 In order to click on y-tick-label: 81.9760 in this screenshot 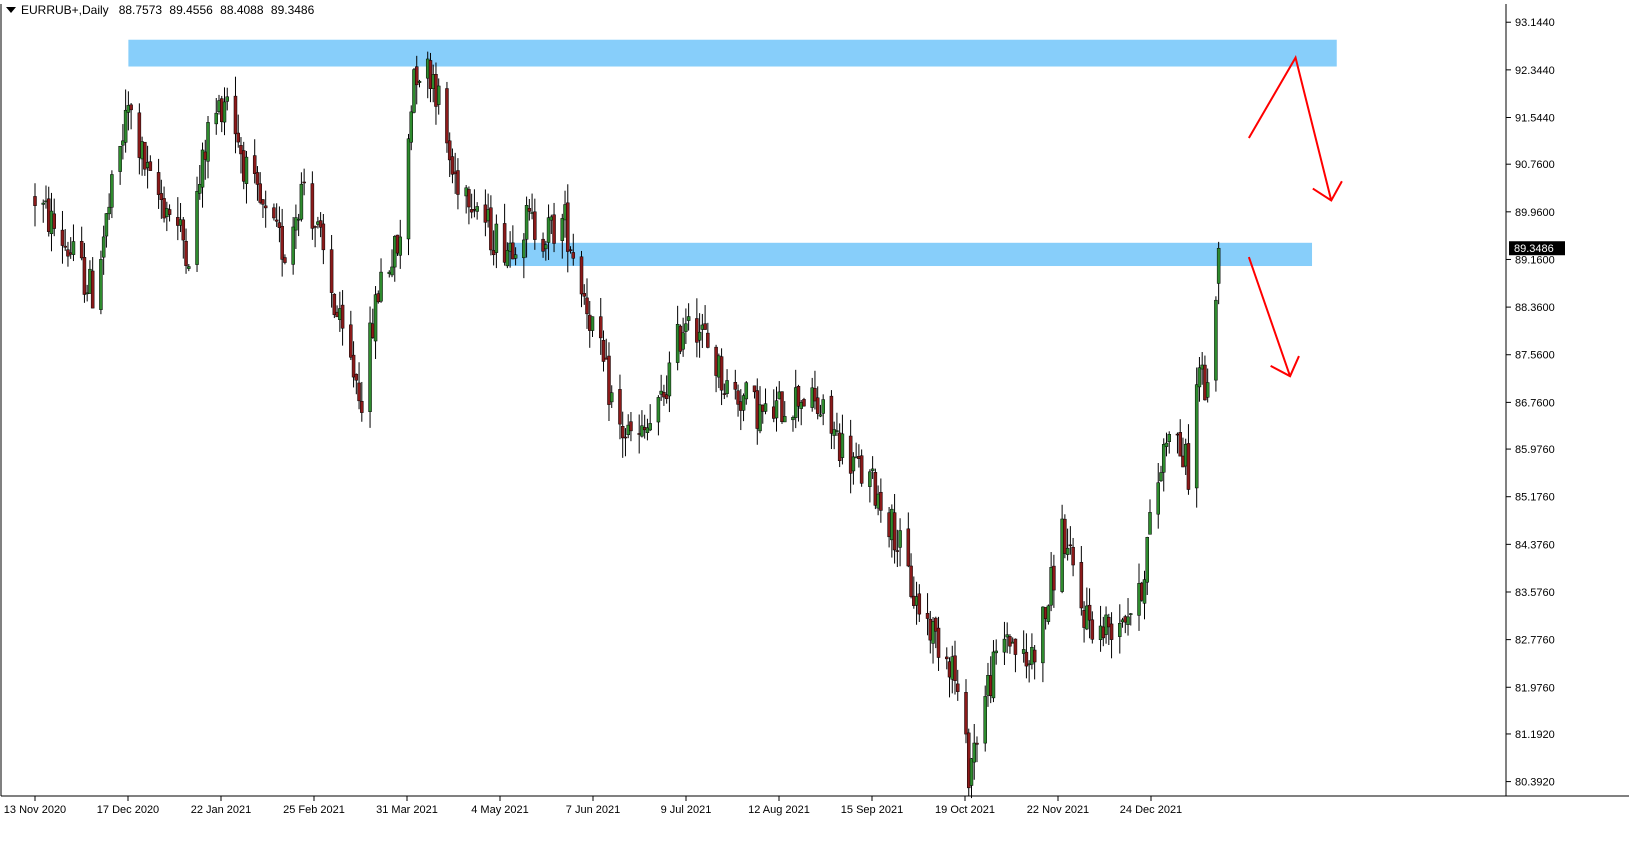, I will do `click(1535, 688)`.